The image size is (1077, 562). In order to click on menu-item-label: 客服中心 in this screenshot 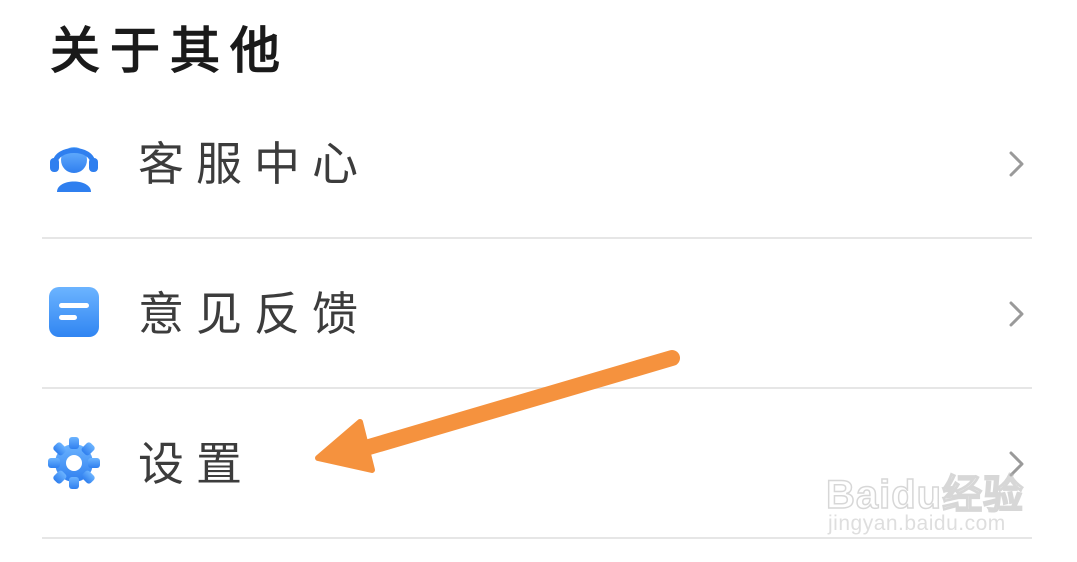, I will do `click(254, 164)`.